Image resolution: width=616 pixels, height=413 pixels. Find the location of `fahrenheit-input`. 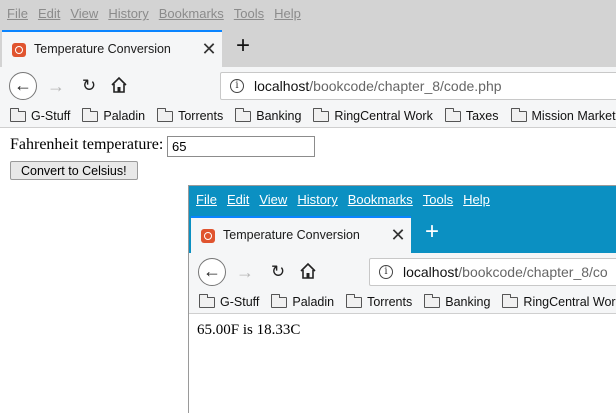

fahrenheit-input is located at coordinates (241, 146).